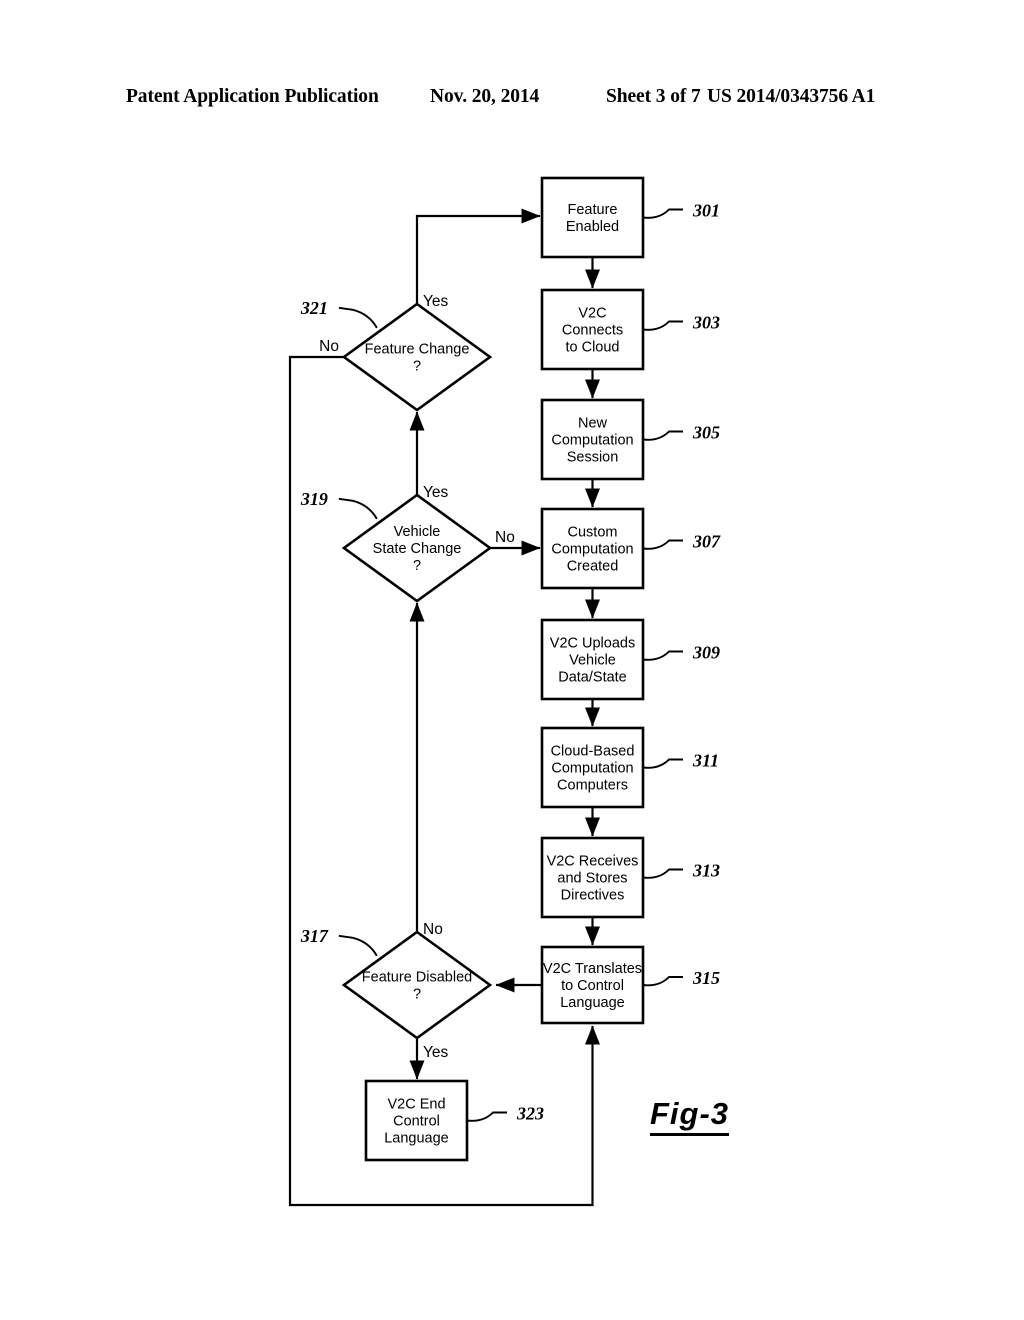 This screenshot has height=1320, width=1024. I want to click on process-box-313: V2C Receivesand StoresDirectives 313, so click(630, 877).